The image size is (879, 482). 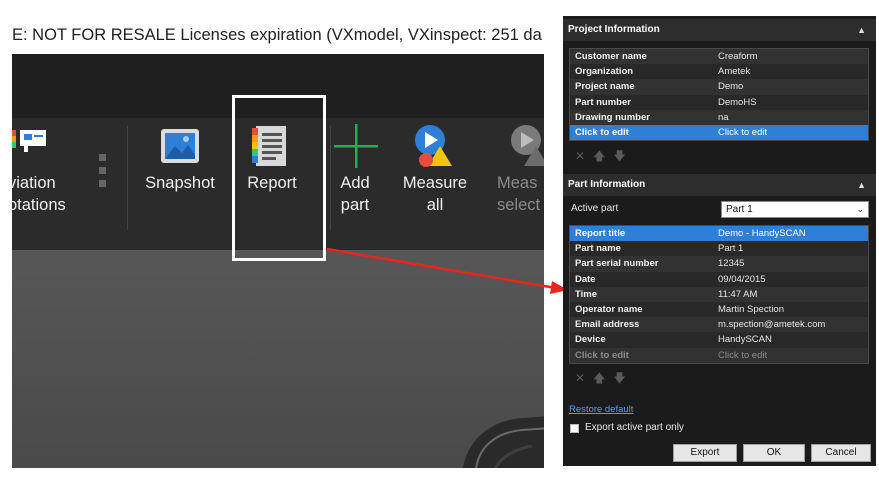 What do you see at coordinates (603, 102) in the screenshot?
I see `property-key: Part number` at bounding box center [603, 102].